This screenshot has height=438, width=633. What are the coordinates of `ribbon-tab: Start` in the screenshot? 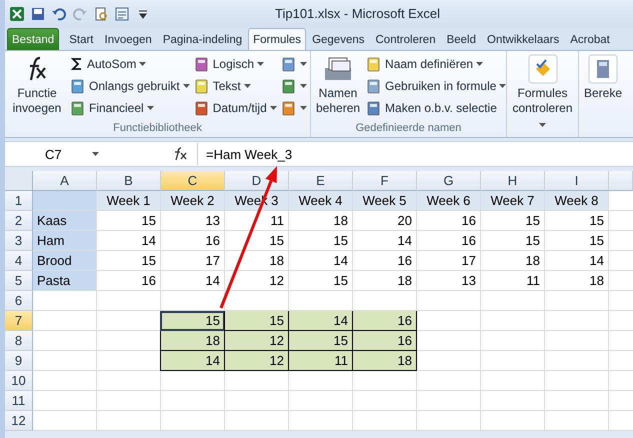 It's located at (81, 39).